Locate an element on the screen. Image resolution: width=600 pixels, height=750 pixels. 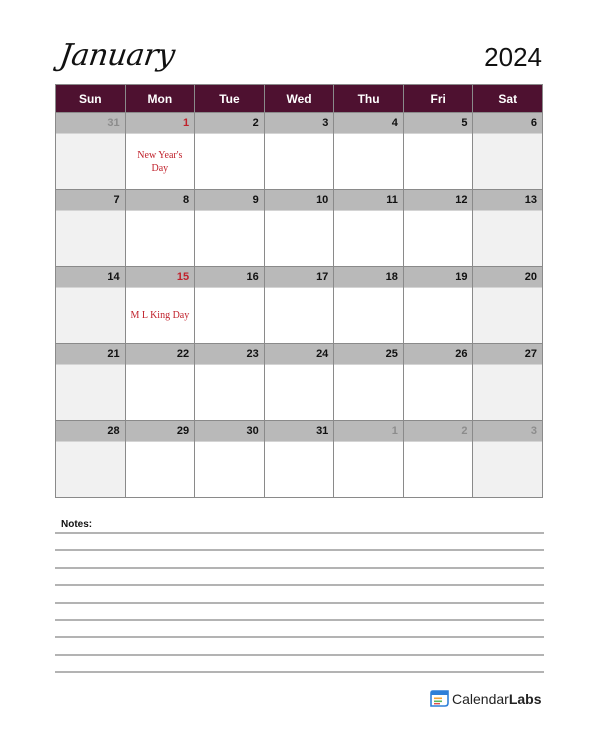
brand-name-regular: Calendar is located at coordinates (480, 698).